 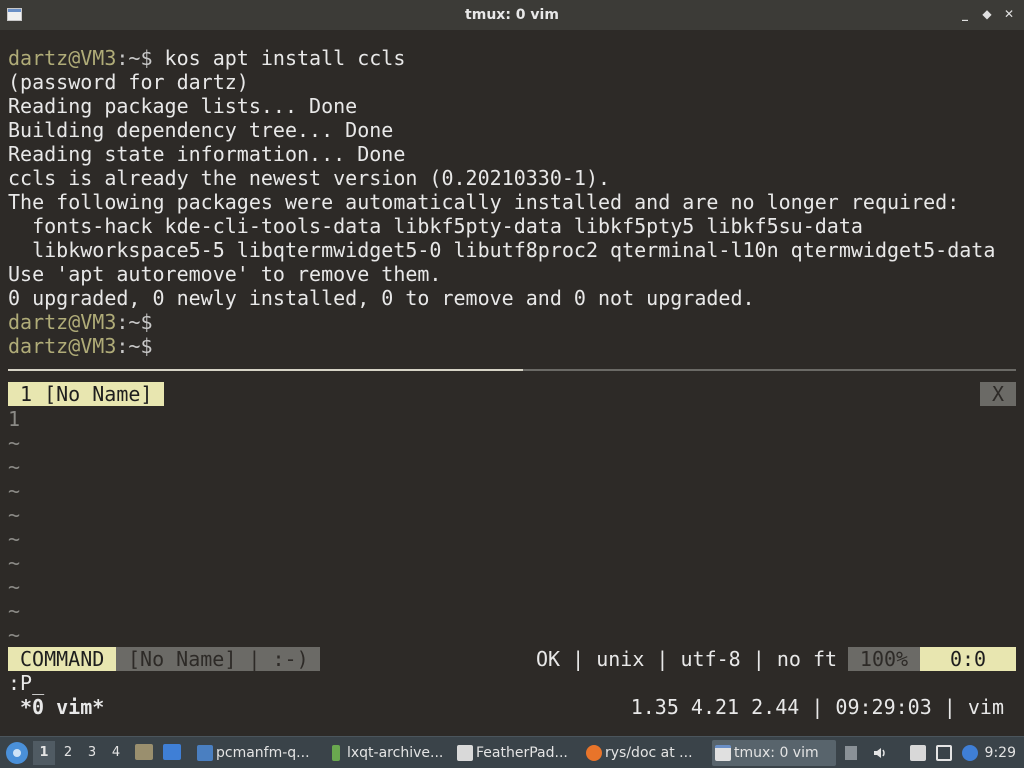 What do you see at coordinates (723, 753) in the screenshot?
I see `terminal-icon` at bounding box center [723, 753].